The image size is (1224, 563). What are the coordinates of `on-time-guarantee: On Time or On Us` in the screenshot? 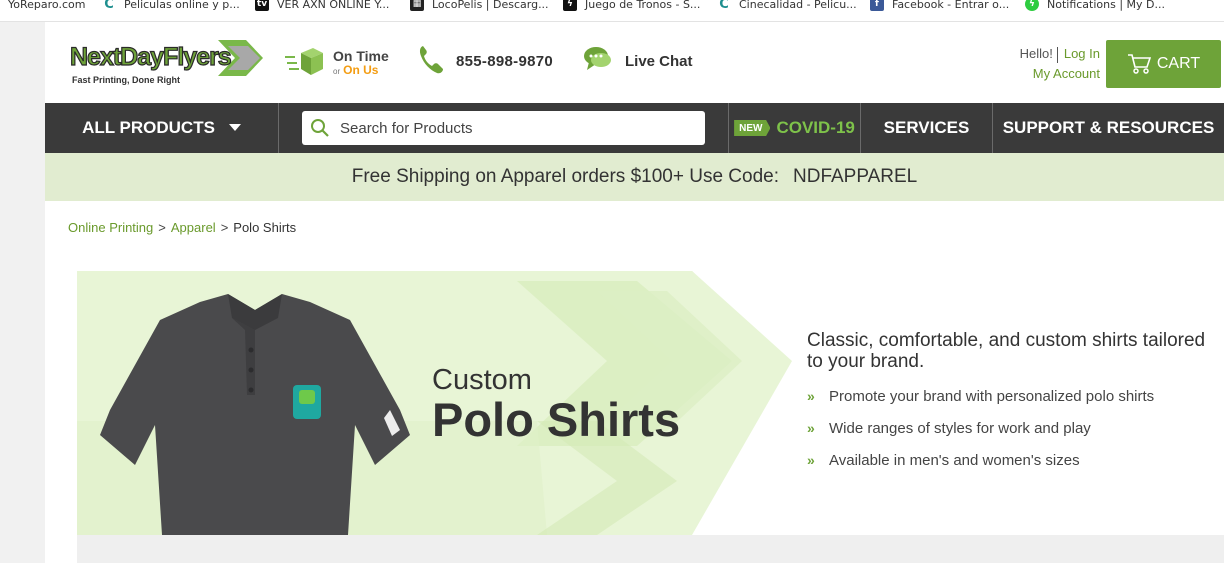 It's located at (337, 64).